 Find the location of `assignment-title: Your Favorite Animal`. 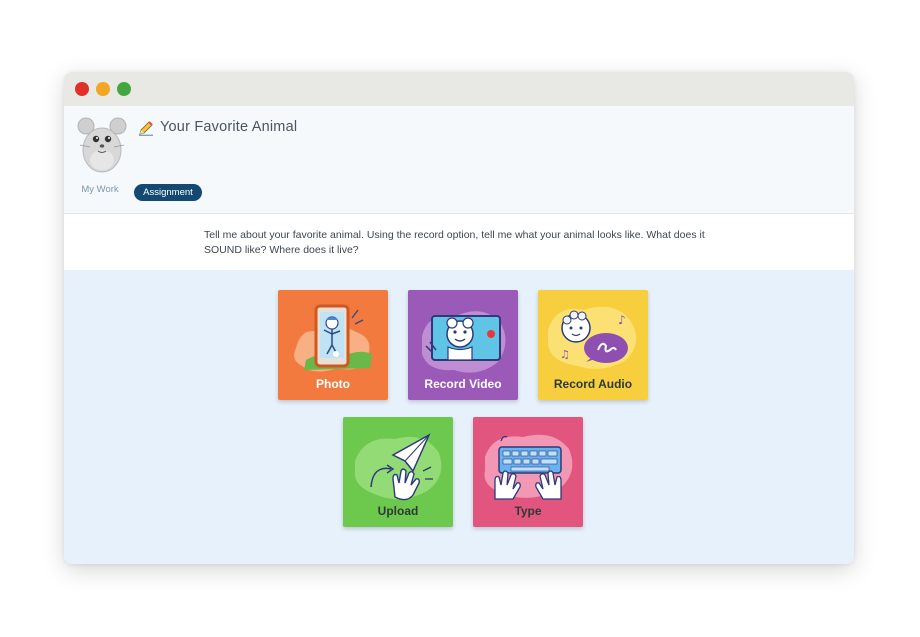

assignment-title: Your Favorite Animal is located at coordinates (229, 127).